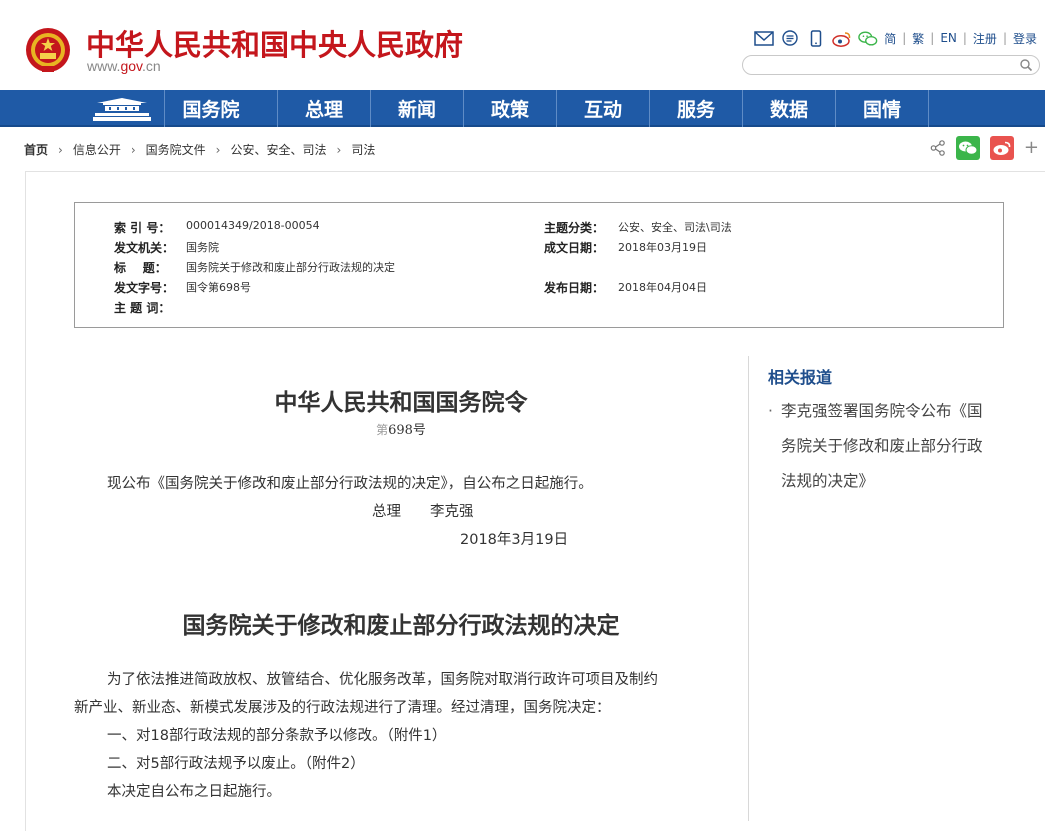 The width and height of the screenshot is (1045, 831). I want to click on info-publish-date: 发布日期： 2018年04月04日, so click(625, 287).